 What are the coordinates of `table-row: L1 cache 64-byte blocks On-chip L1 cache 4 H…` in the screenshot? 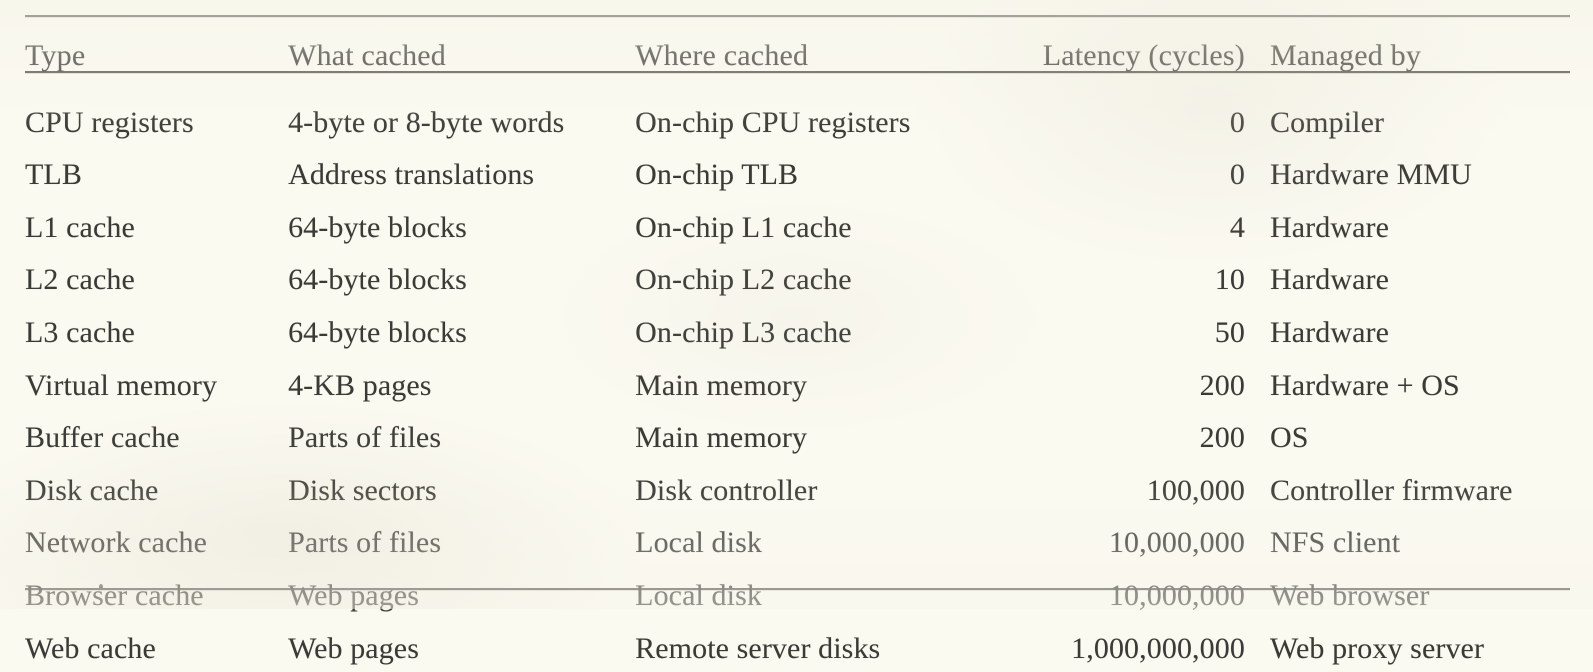 It's located at (797, 224).